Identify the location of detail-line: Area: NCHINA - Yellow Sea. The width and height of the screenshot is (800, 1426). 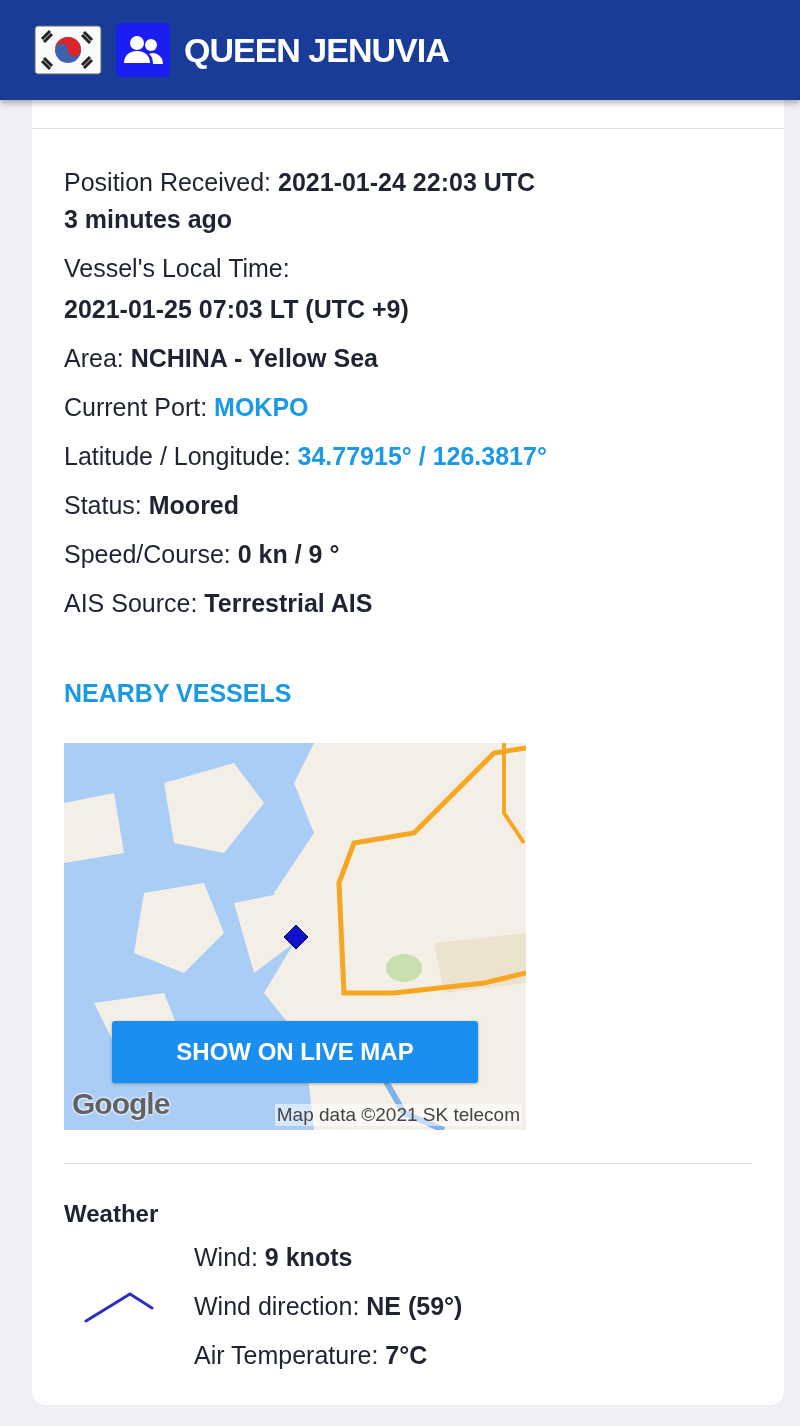
(221, 358).